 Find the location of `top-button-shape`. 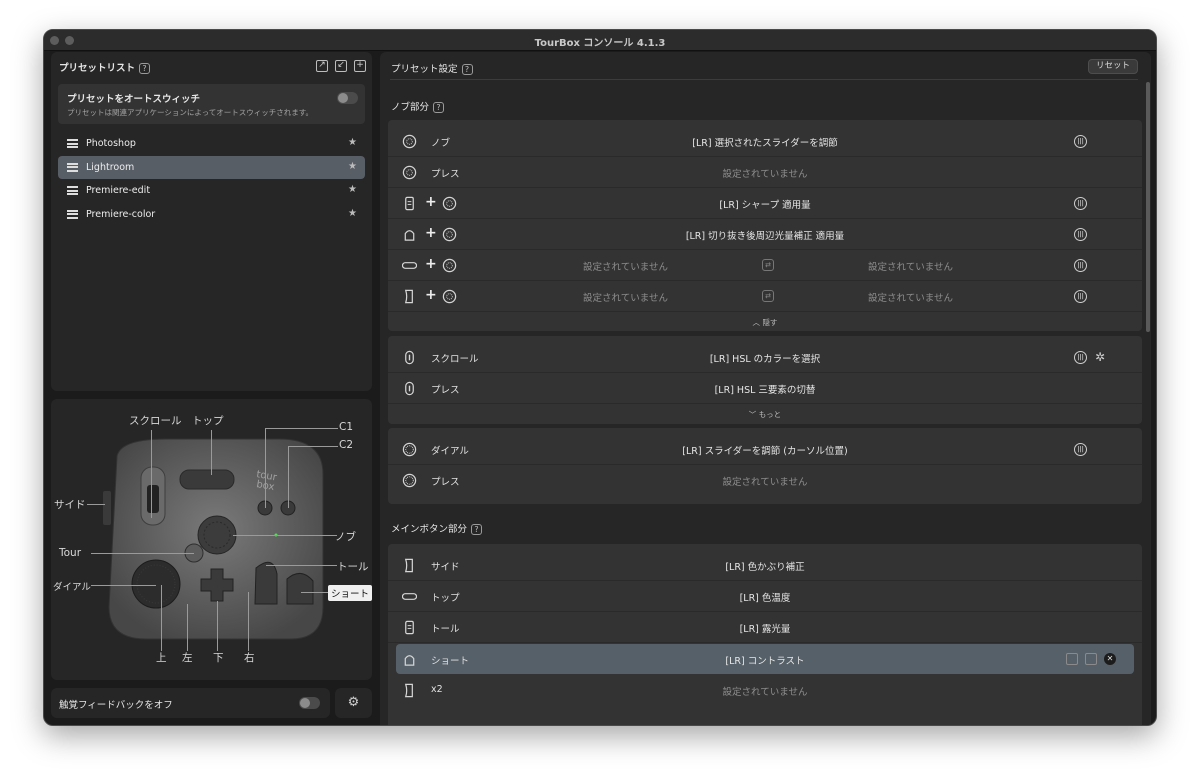

top-button-shape is located at coordinates (207, 479).